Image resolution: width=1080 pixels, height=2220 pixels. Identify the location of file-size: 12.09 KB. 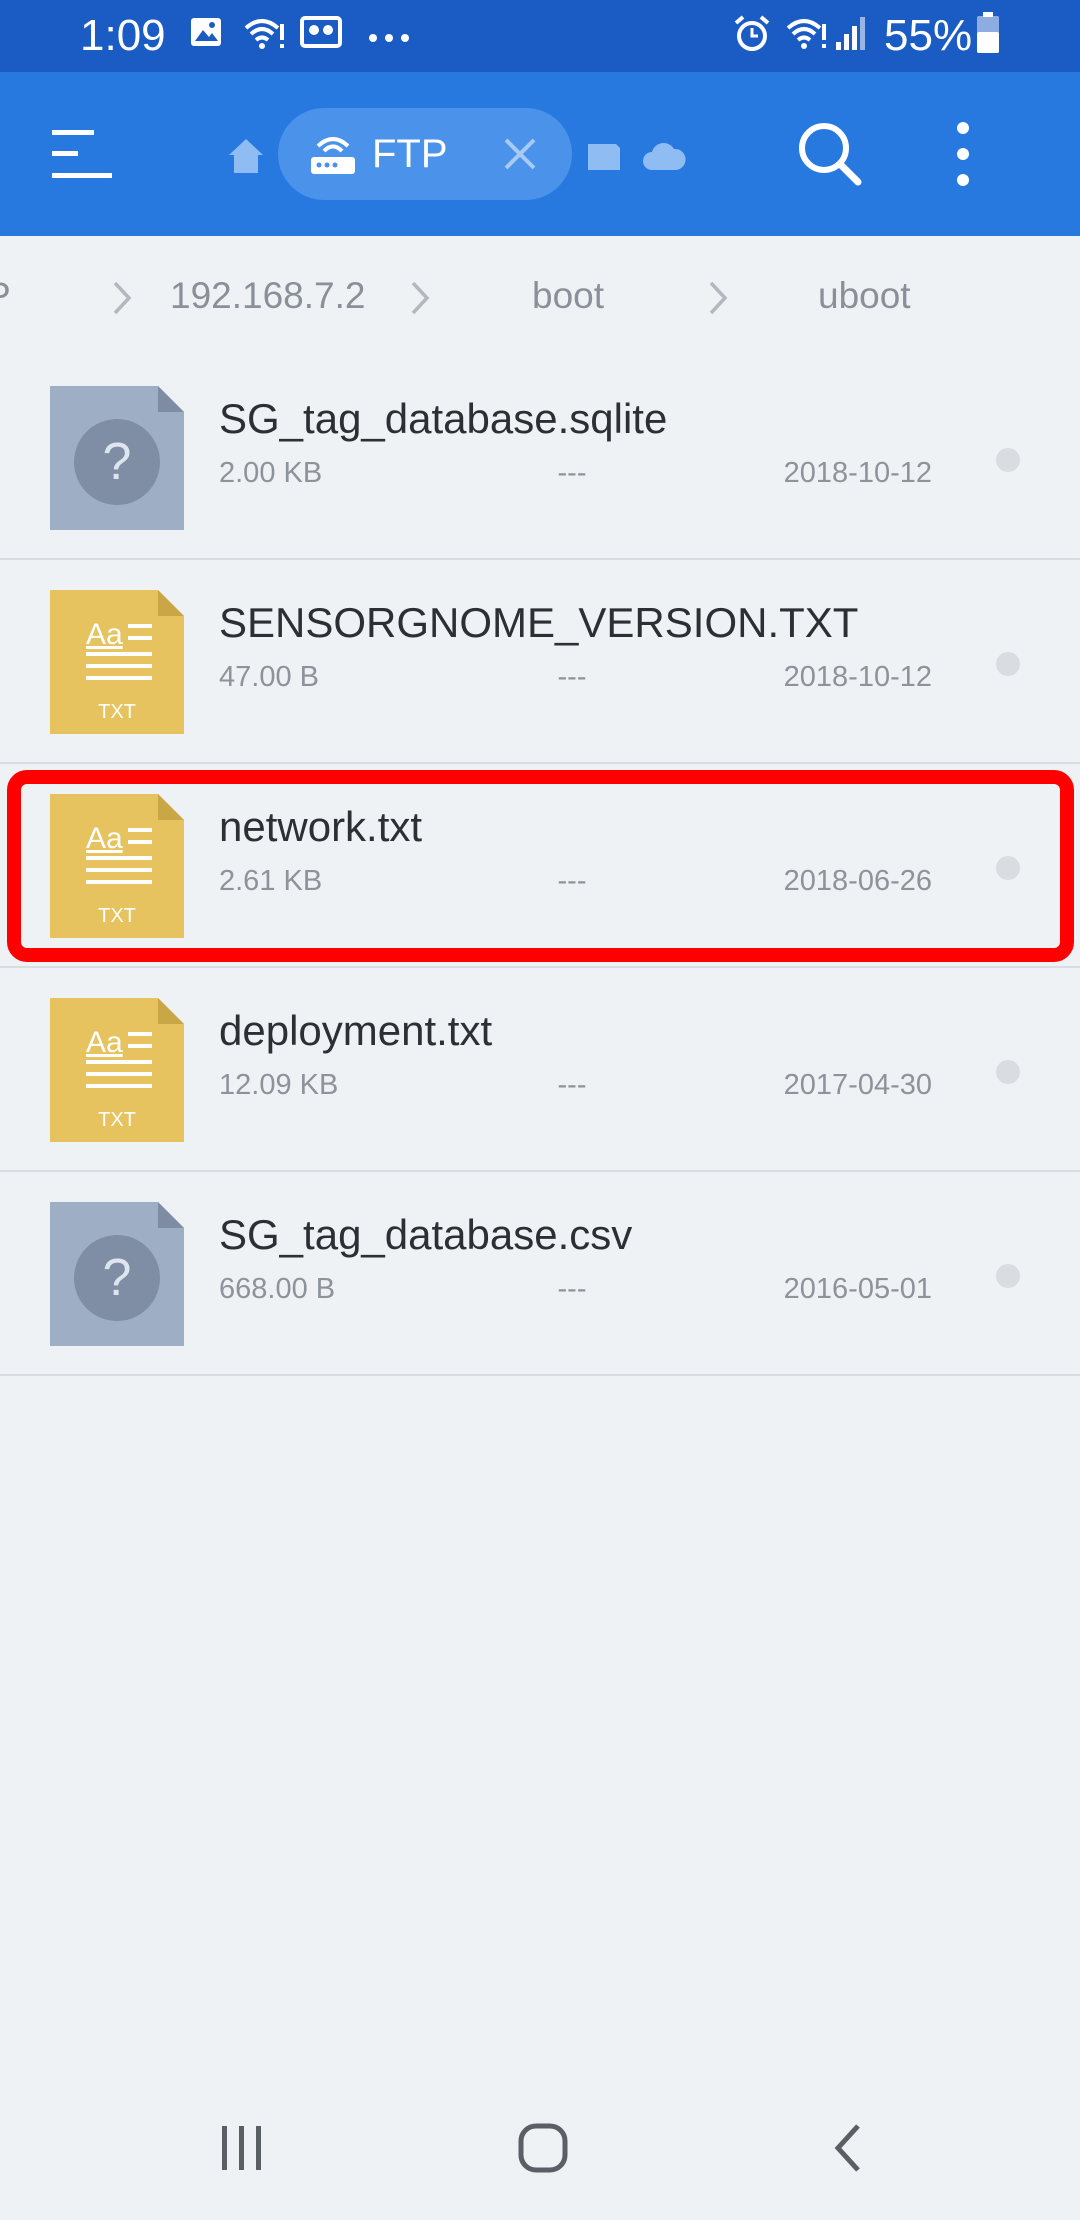
(279, 1085).